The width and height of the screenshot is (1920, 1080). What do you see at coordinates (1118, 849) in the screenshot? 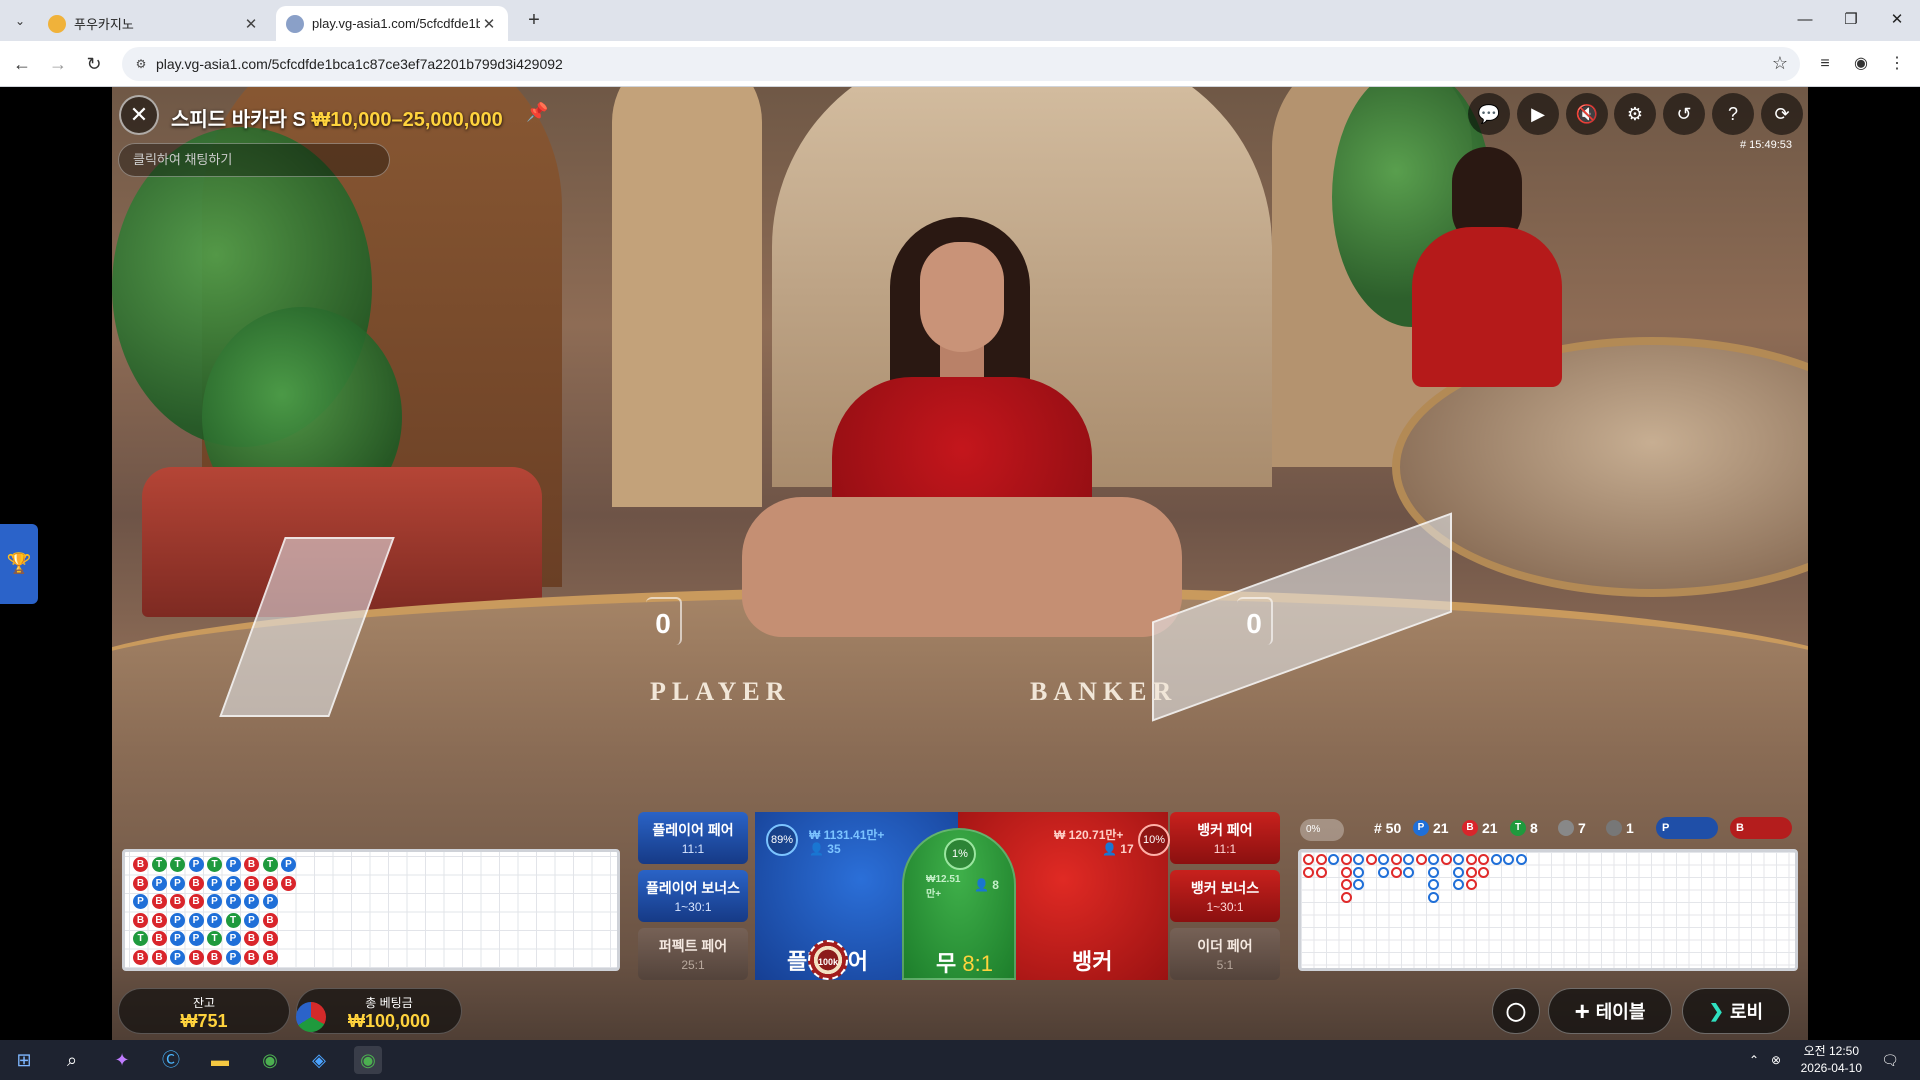
I see `banker-count: 👤 17` at bounding box center [1118, 849].